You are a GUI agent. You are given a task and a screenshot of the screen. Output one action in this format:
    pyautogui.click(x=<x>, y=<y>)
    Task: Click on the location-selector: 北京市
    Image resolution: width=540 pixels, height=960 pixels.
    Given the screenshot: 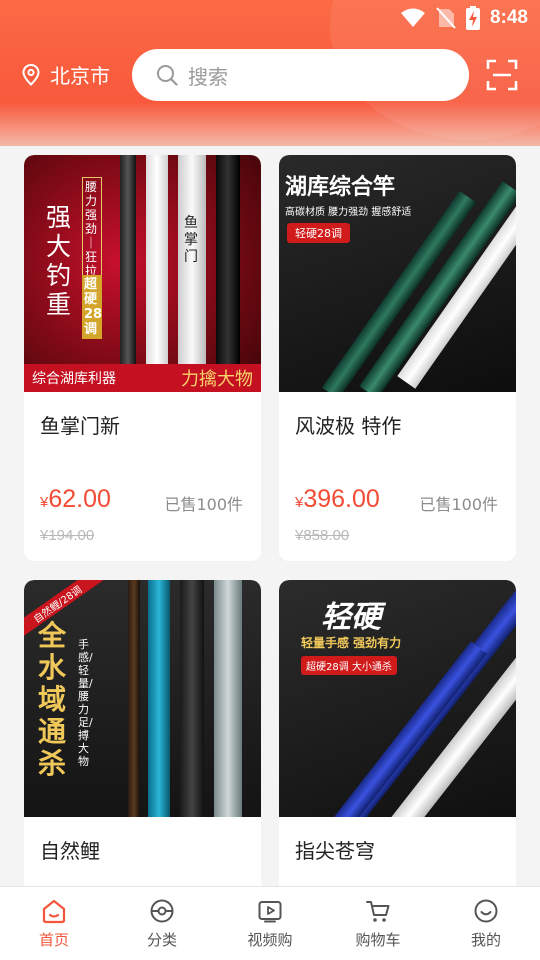 What is the action you would take?
    pyautogui.click(x=66, y=74)
    